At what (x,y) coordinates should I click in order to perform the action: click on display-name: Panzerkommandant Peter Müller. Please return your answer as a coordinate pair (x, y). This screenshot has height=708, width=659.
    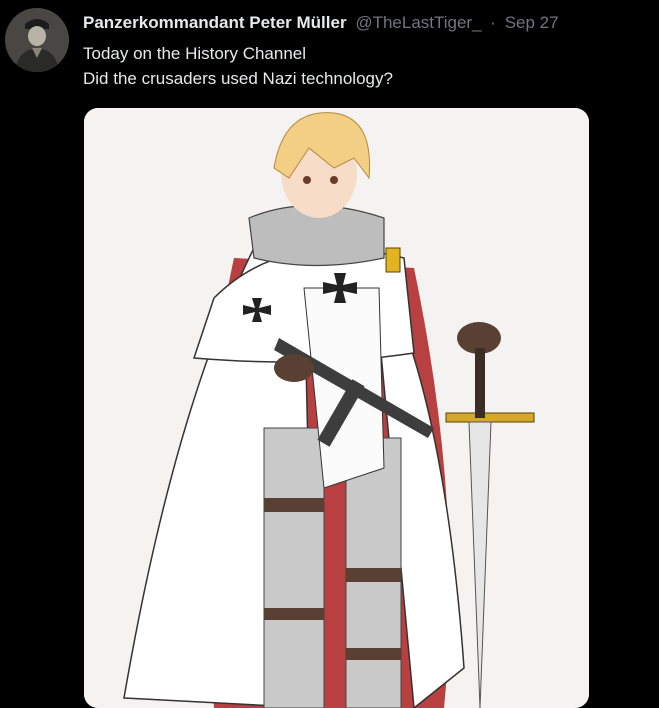
    Looking at the image, I should click on (215, 22).